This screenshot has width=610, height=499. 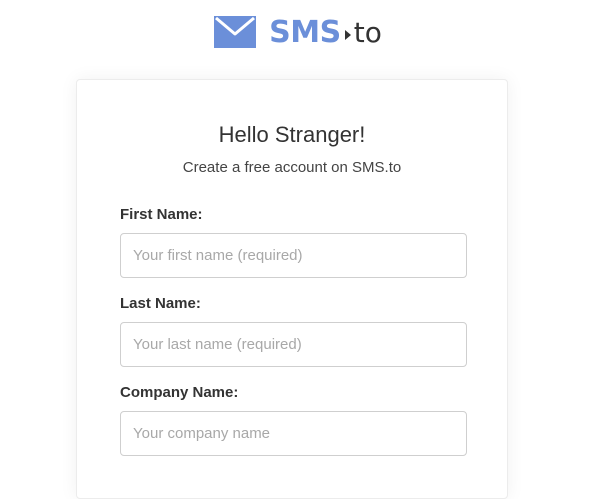 I want to click on page-subtitle: Create a free account on SMS.to, so click(x=292, y=167).